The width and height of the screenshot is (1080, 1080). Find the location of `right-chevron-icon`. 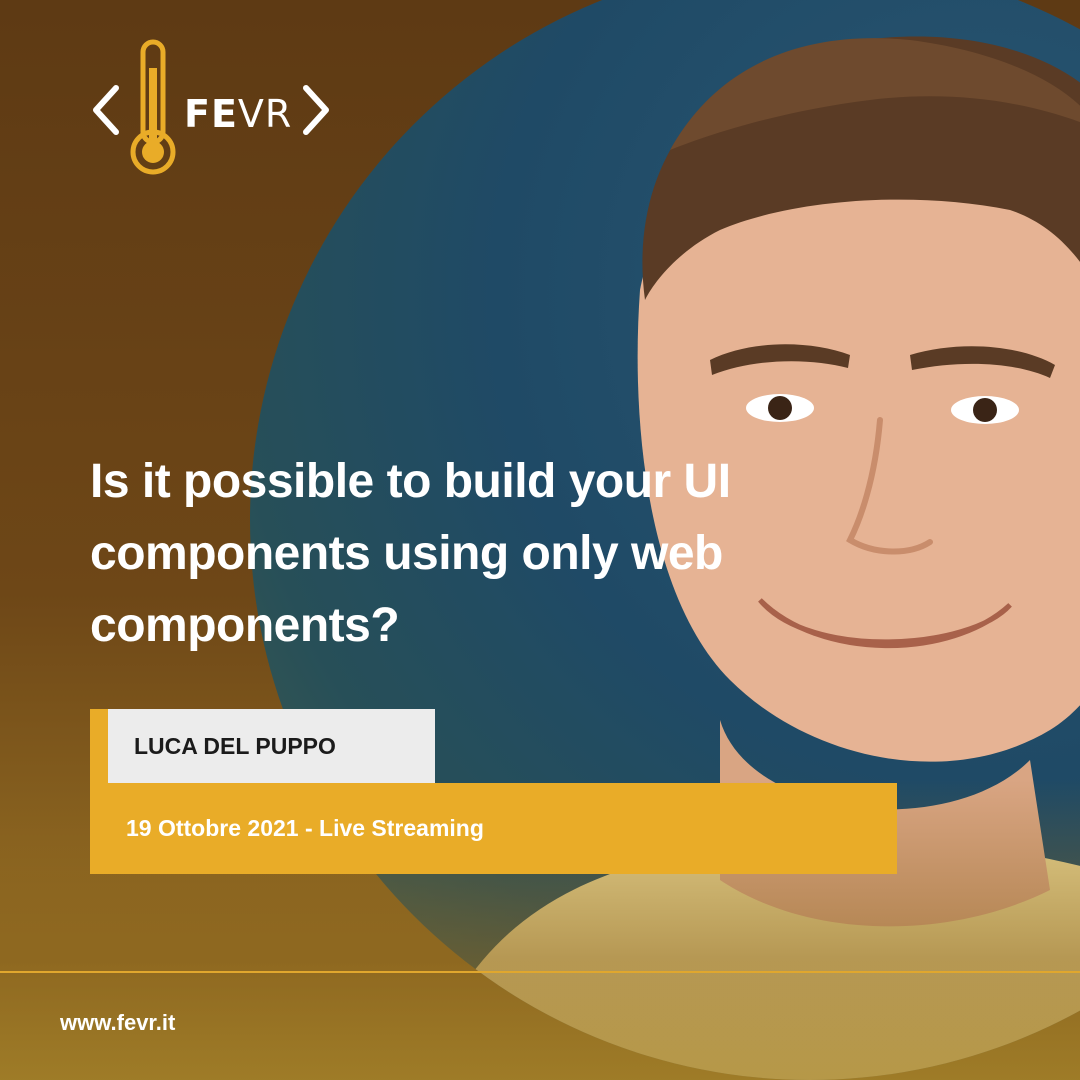

right-chevron-icon is located at coordinates (316, 110).